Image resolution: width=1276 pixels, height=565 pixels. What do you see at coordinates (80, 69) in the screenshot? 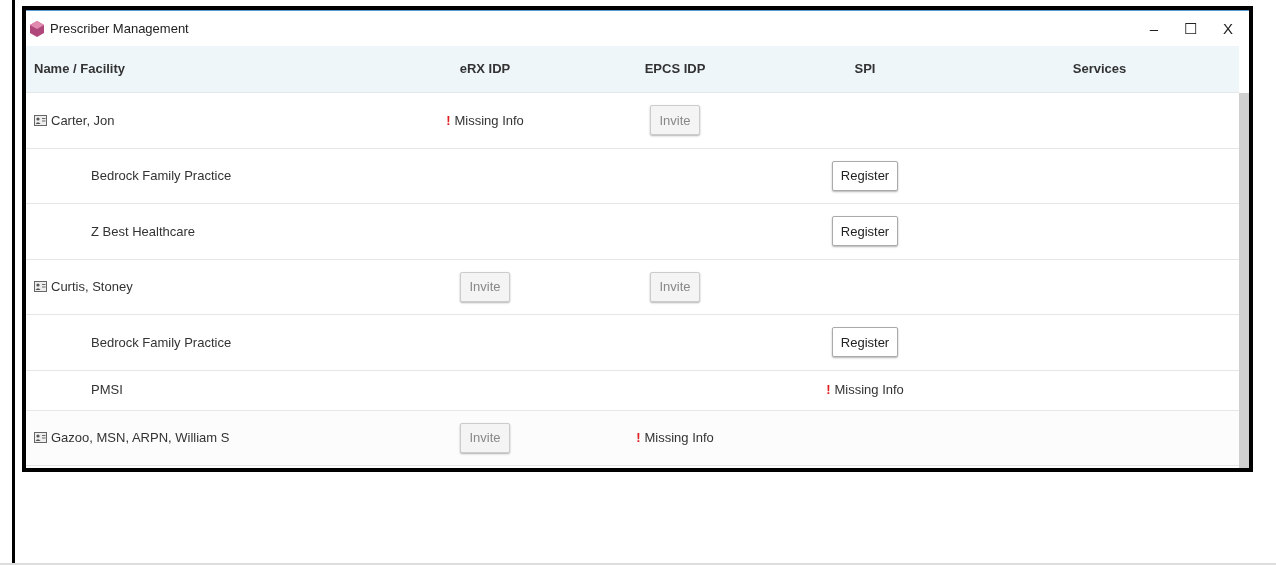
I see `column-header: Name / Facility` at bounding box center [80, 69].